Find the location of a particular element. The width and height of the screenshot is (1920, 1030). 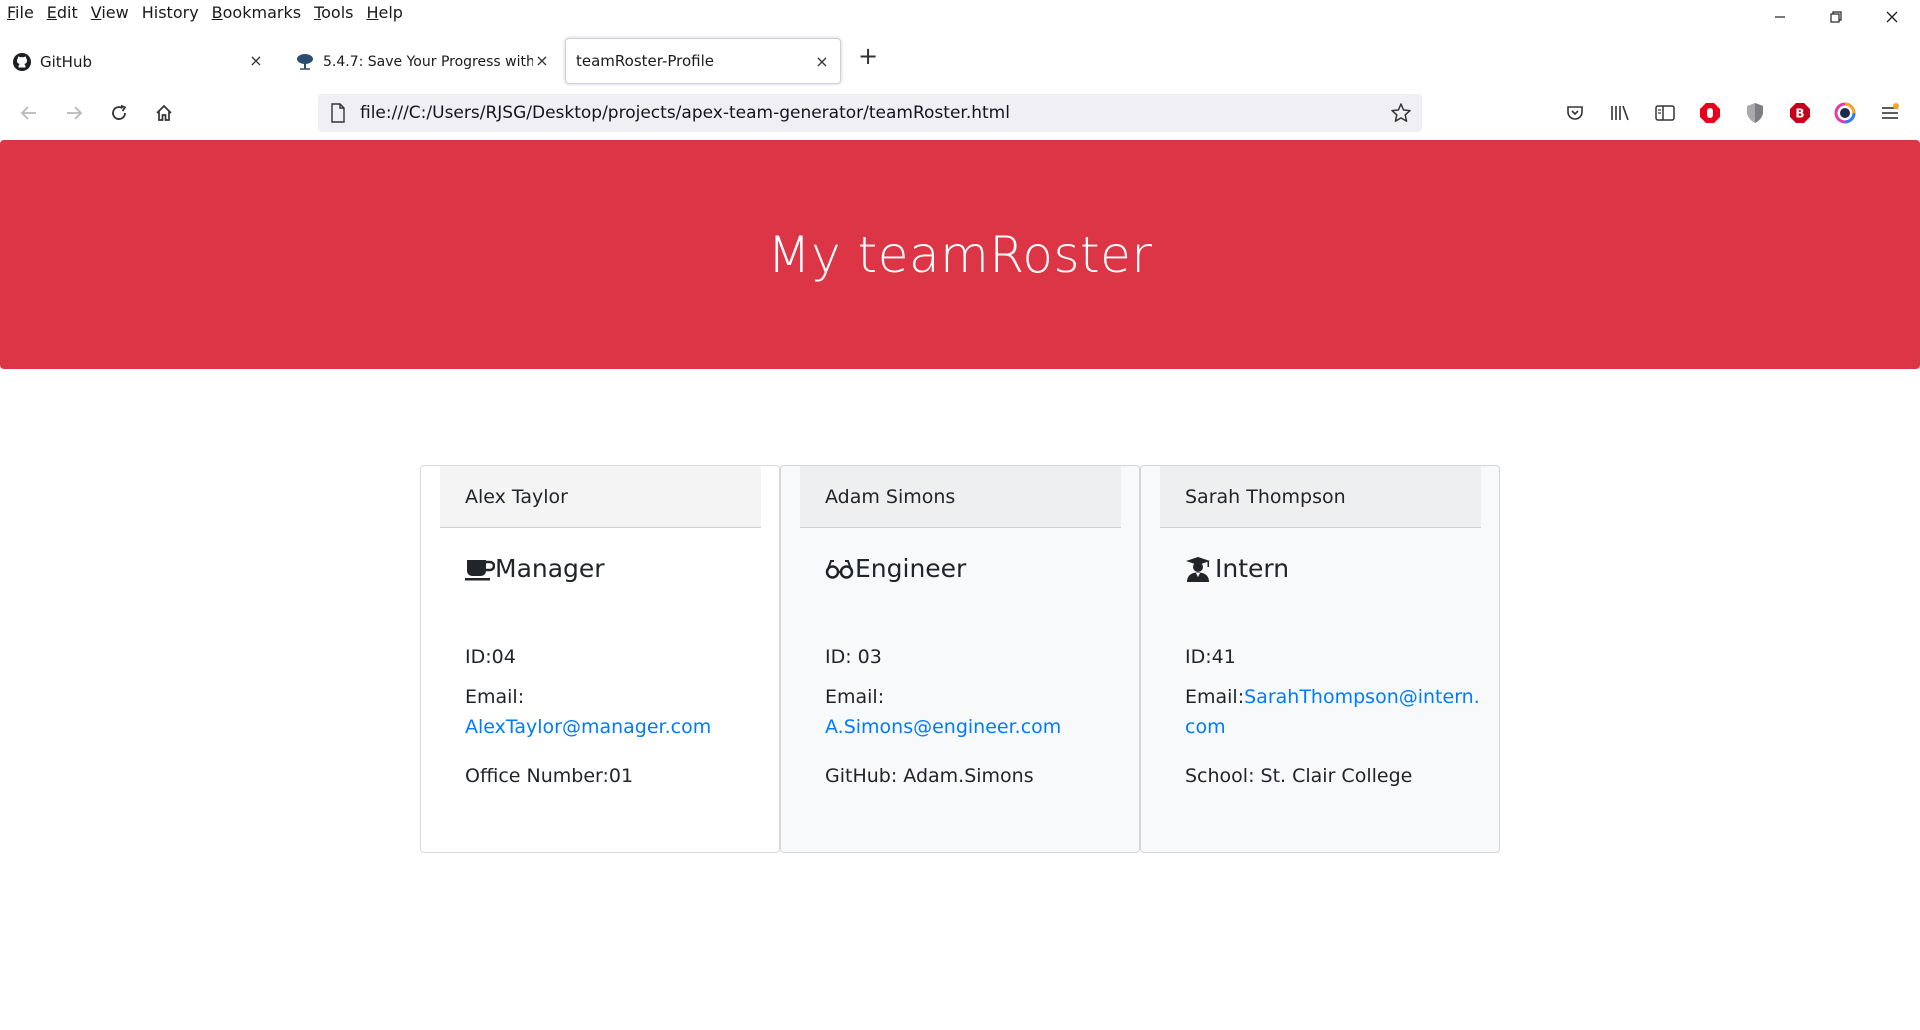

privacy-button is located at coordinates (1755, 113).